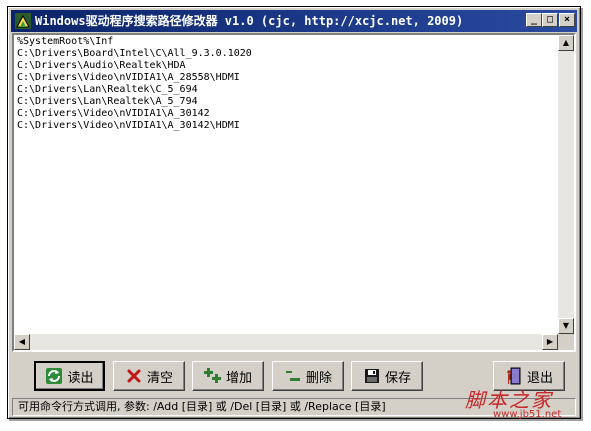 The width and height of the screenshot is (591, 431). I want to click on red-x-icon, so click(134, 376).